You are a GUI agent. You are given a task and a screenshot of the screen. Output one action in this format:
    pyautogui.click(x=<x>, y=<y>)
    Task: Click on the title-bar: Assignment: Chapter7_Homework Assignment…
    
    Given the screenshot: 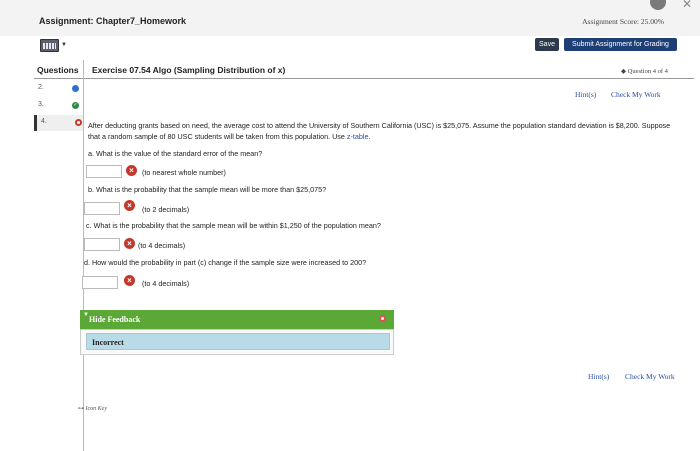 What is the action you would take?
    pyautogui.click(x=350, y=18)
    